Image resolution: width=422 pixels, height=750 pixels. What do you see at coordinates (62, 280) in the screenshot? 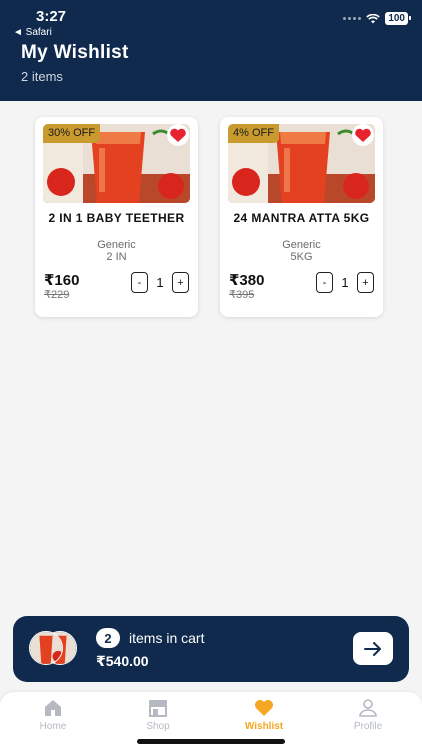
I see `product-price: ₹160` at bounding box center [62, 280].